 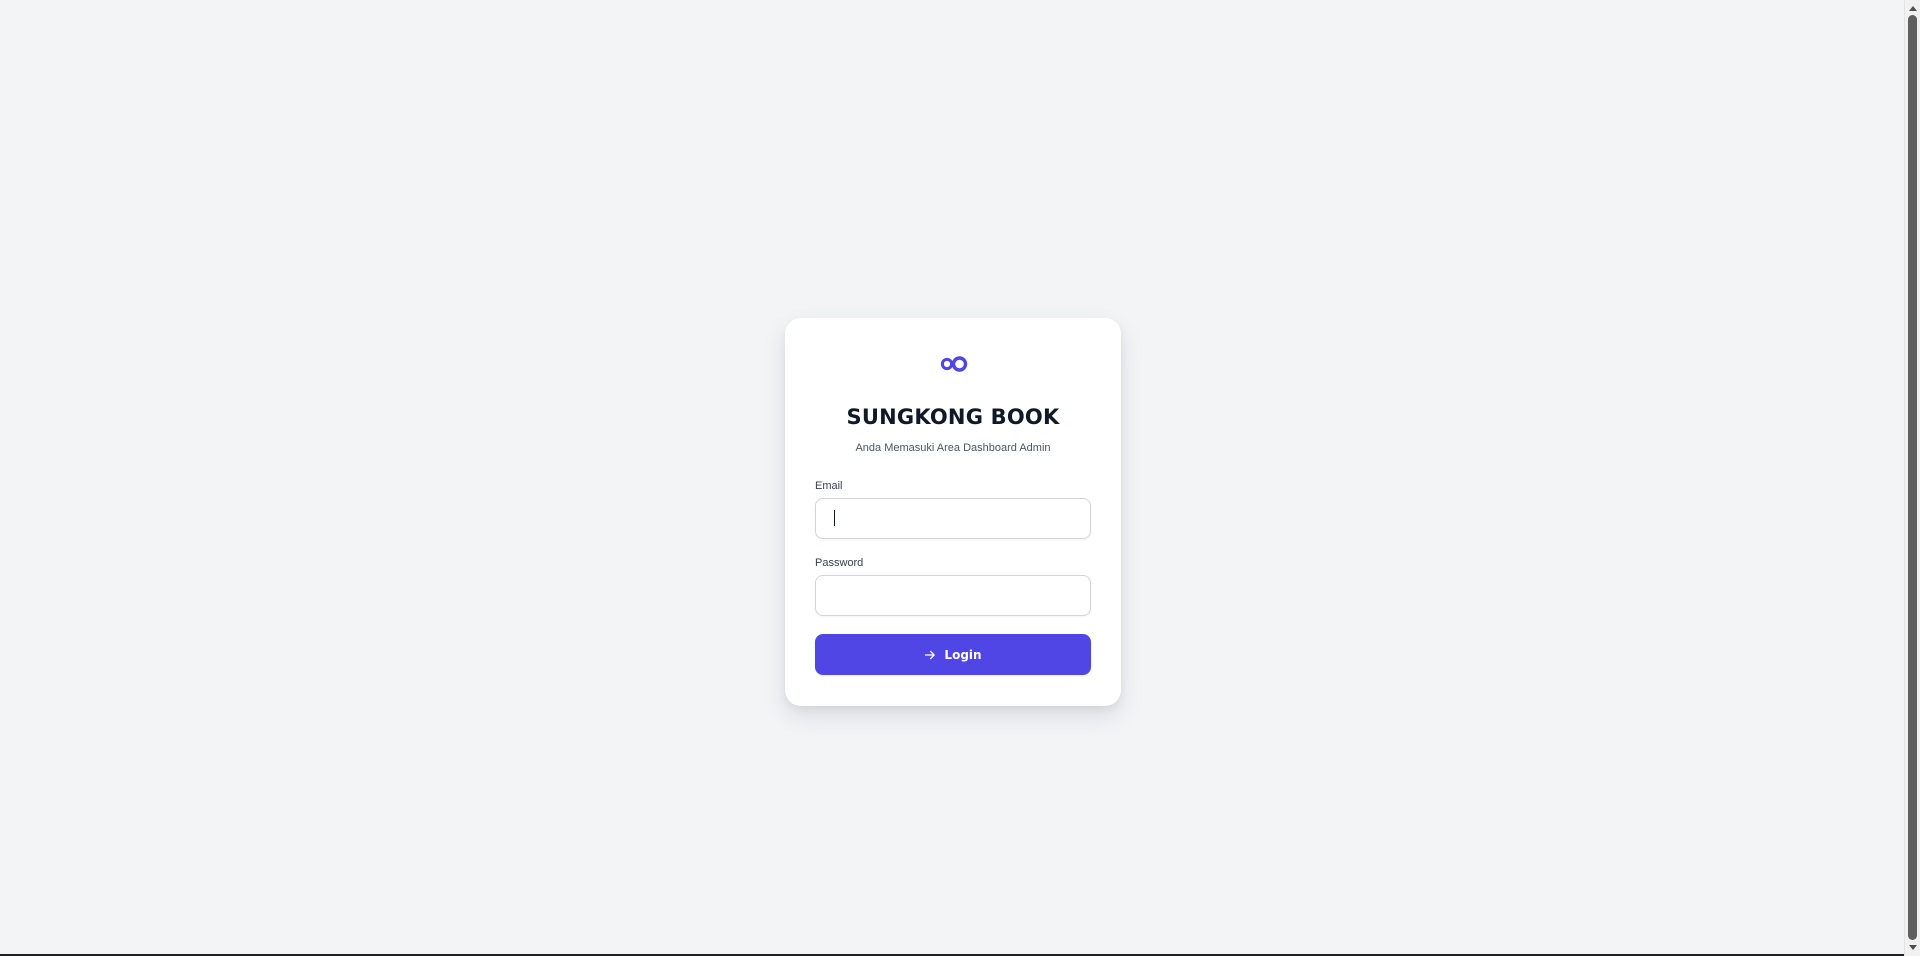 I want to click on app-subtitle: Anda Memasuki Area Dashboard Admin, so click(x=953, y=448).